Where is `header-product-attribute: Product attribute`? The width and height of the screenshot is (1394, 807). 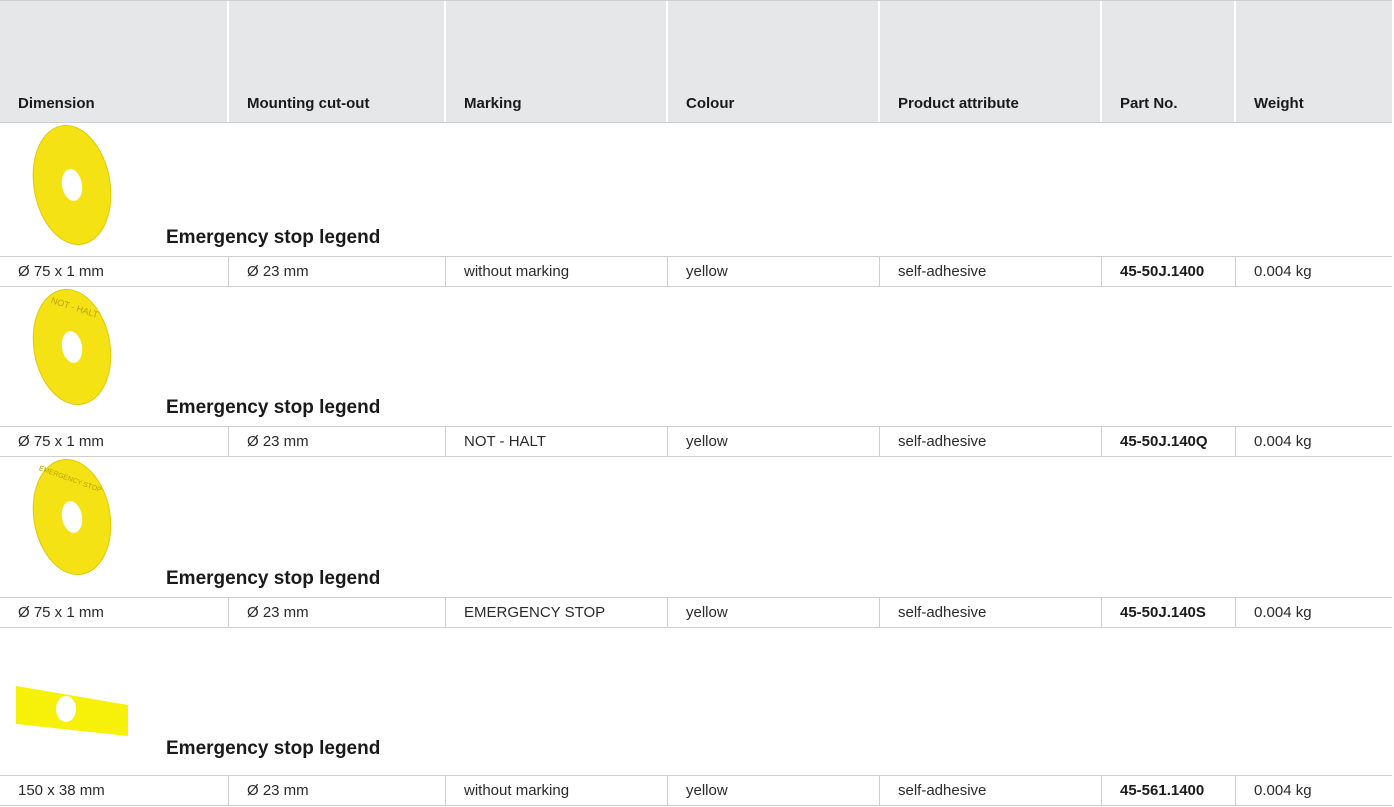
header-product-attribute: Product attribute is located at coordinates (991, 61).